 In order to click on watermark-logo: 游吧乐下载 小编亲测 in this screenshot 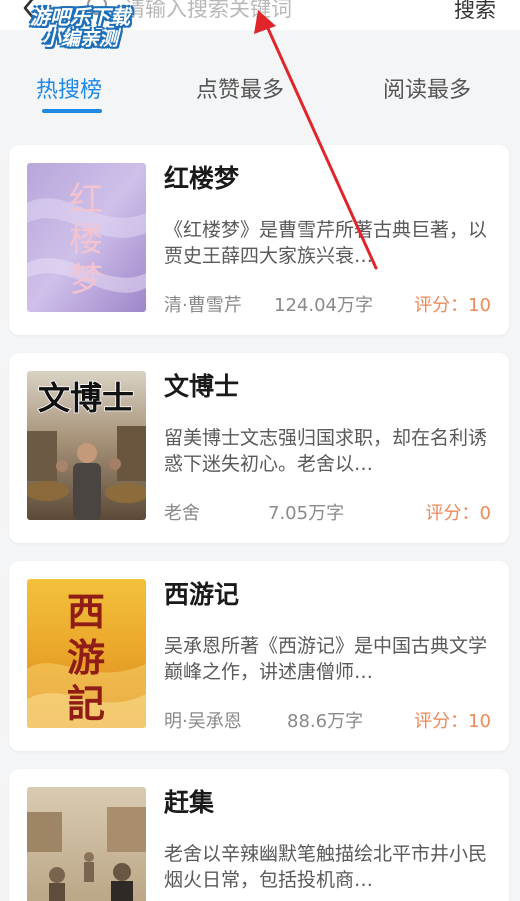, I will do `click(80, 28)`.